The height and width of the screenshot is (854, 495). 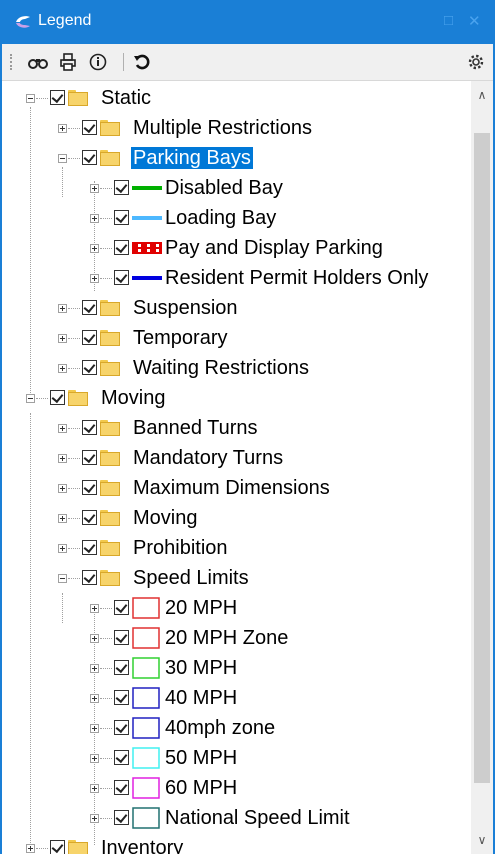 I want to click on vertical-scrollbar: ∧ ∨, so click(x=482, y=467).